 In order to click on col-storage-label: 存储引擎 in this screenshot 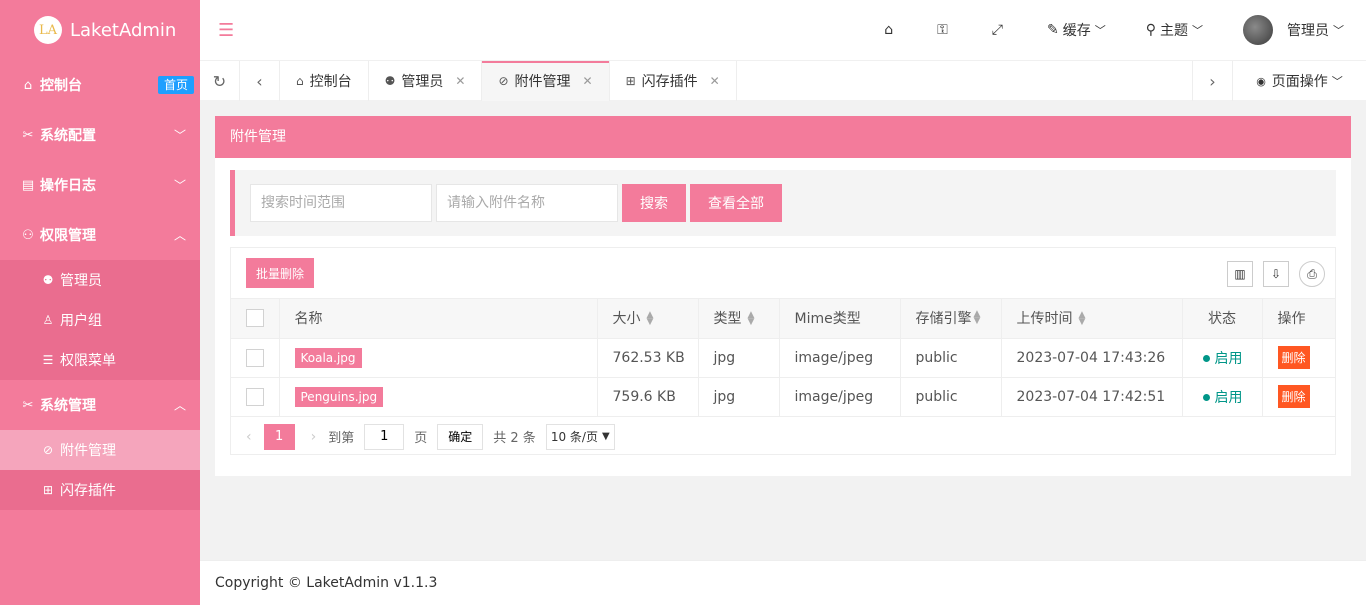, I will do `click(943, 319)`.